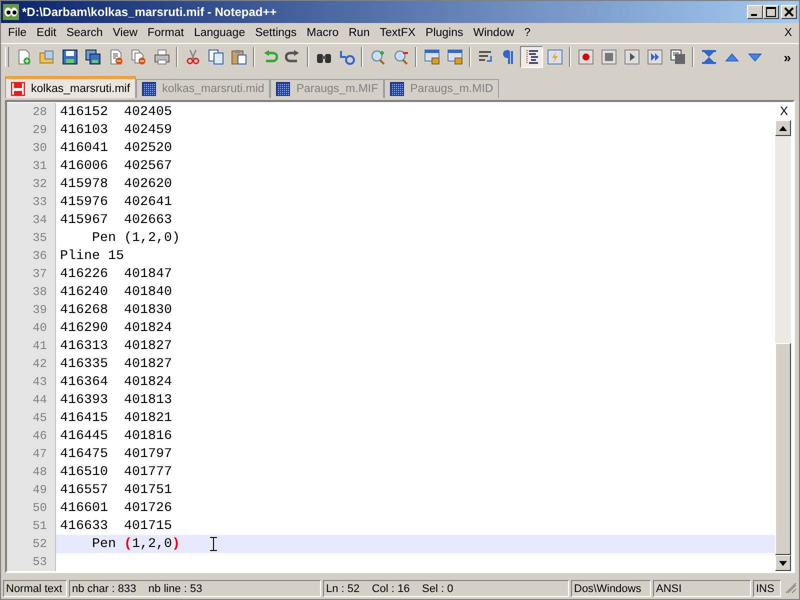 The height and width of the screenshot is (600, 800). What do you see at coordinates (92, 57) in the screenshot?
I see `save-all-icon` at bounding box center [92, 57].